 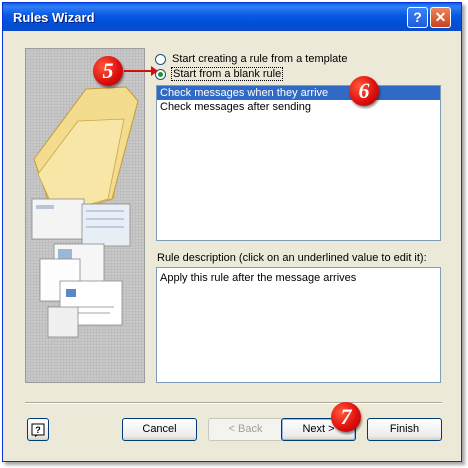 I want to click on close-button: ✕, so click(x=440, y=17).